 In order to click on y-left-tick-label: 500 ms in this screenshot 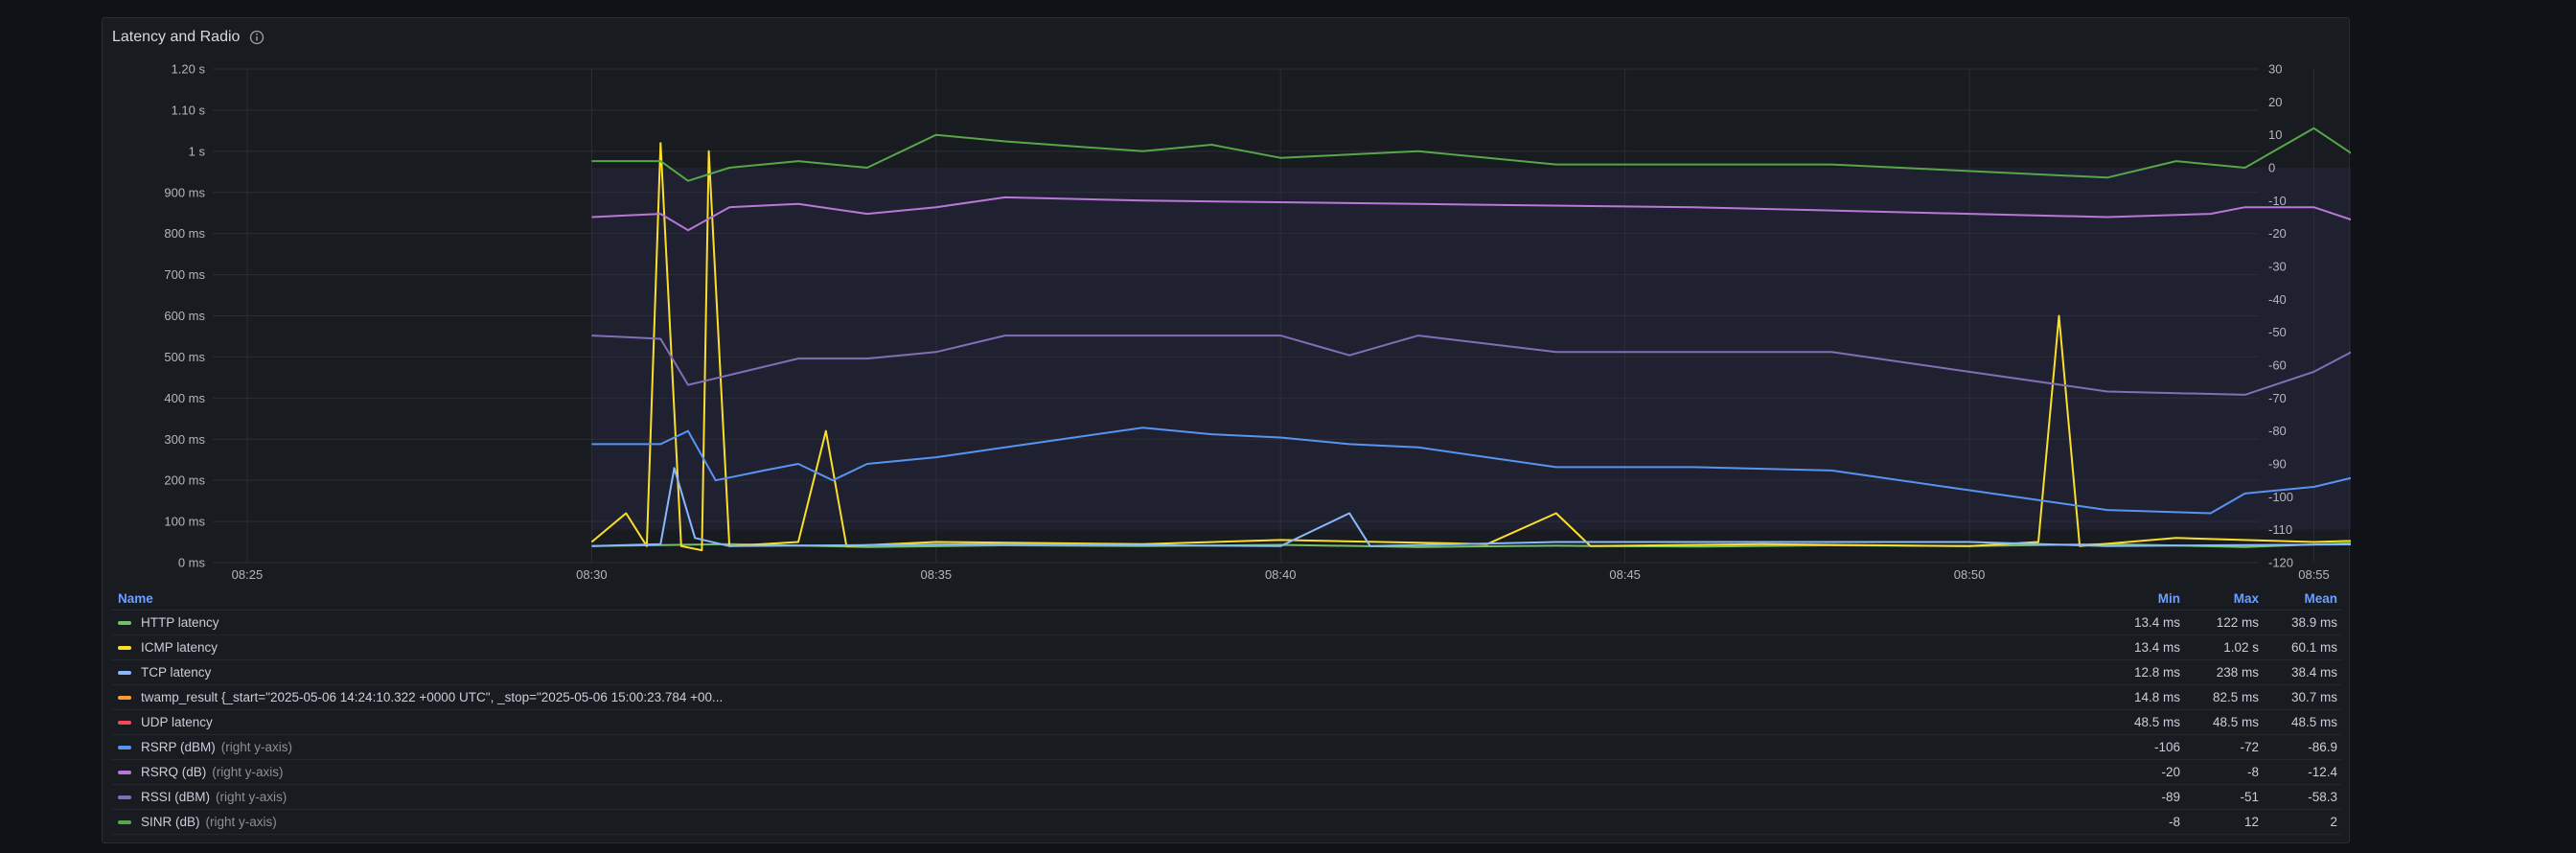, I will do `click(184, 357)`.